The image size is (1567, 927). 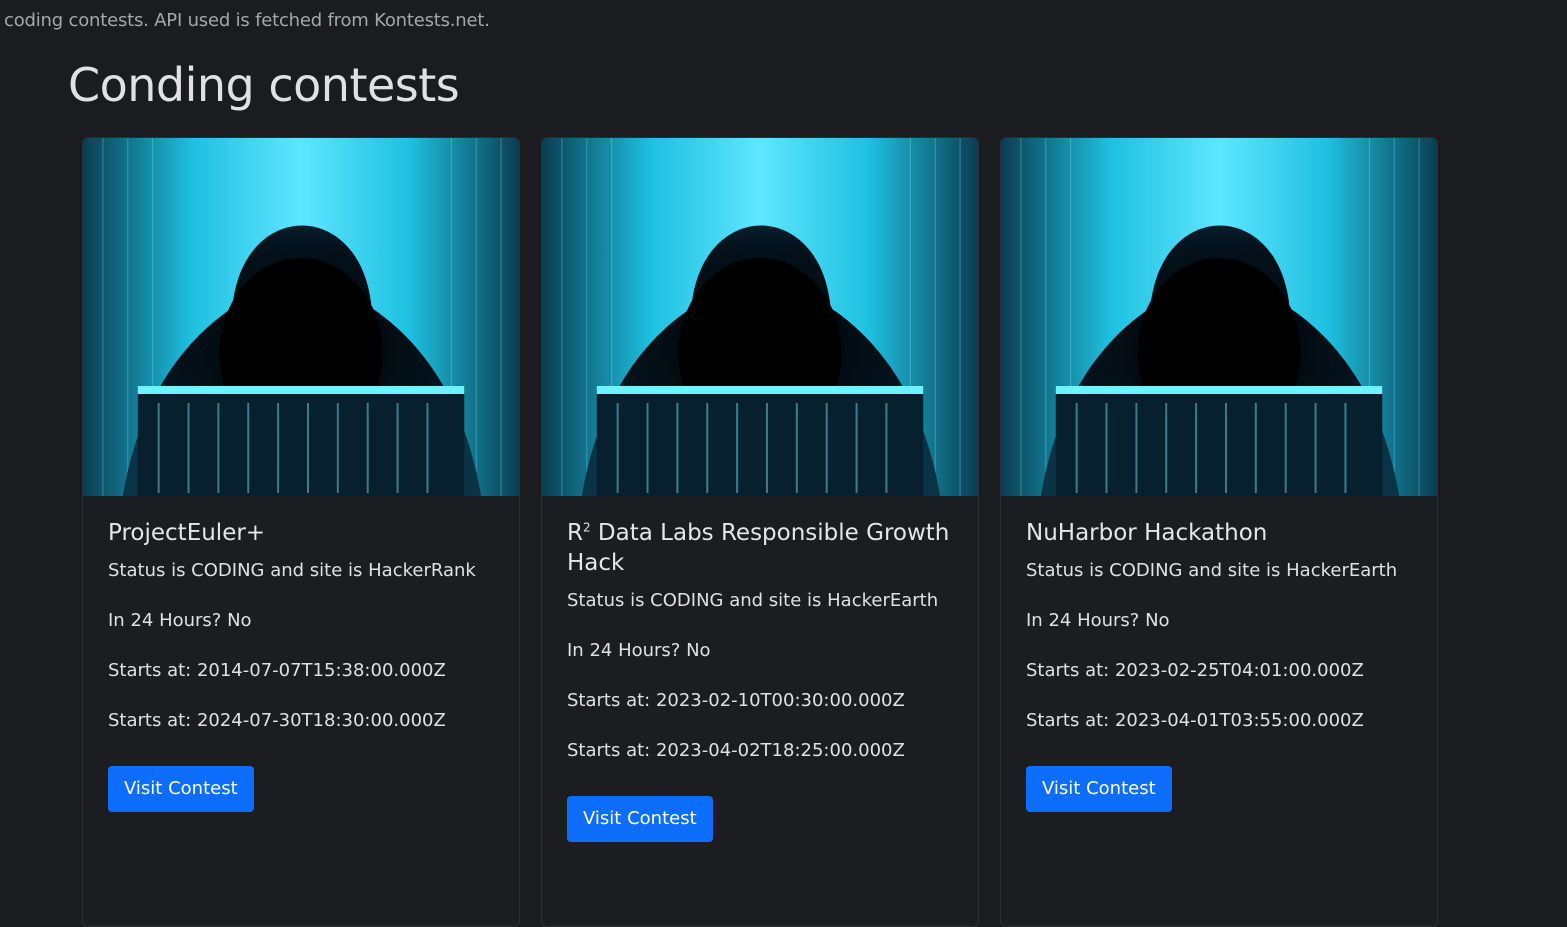 What do you see at coordinates (1147, 533) in the screenshot?
I see `contest-title: NuHarbor Hackathon` at bounding box center [1147, 533].